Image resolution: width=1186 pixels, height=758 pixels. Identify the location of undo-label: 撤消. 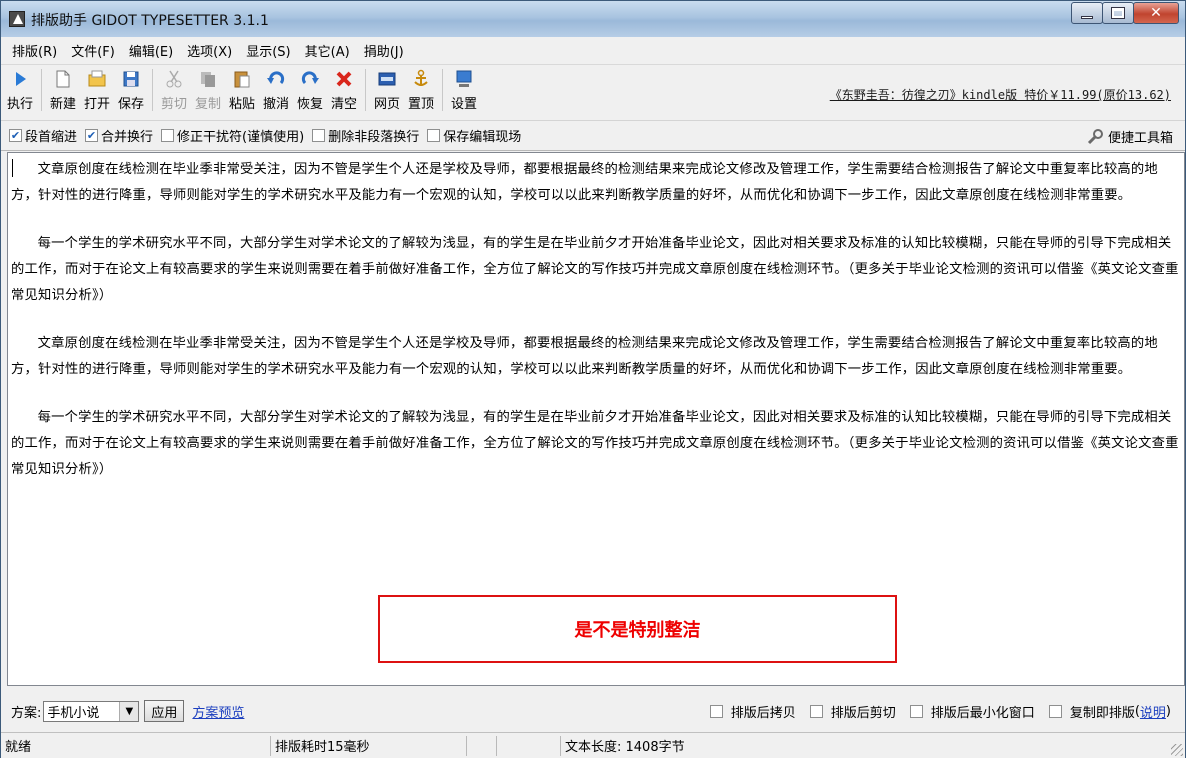
(275, 104).